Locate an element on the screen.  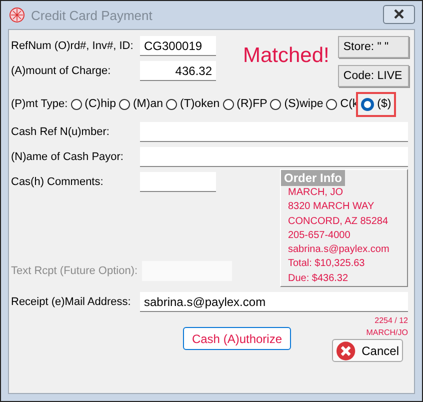
close-button is located at coordinates (399, 14).